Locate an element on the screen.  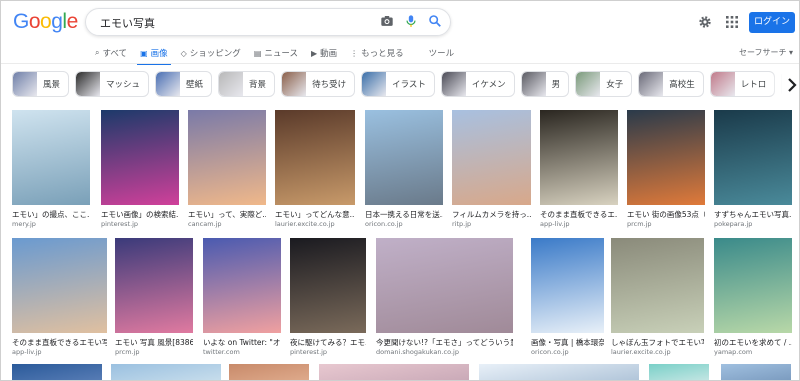
chip-4: 待ち受け is located at coordinates (318, 84).